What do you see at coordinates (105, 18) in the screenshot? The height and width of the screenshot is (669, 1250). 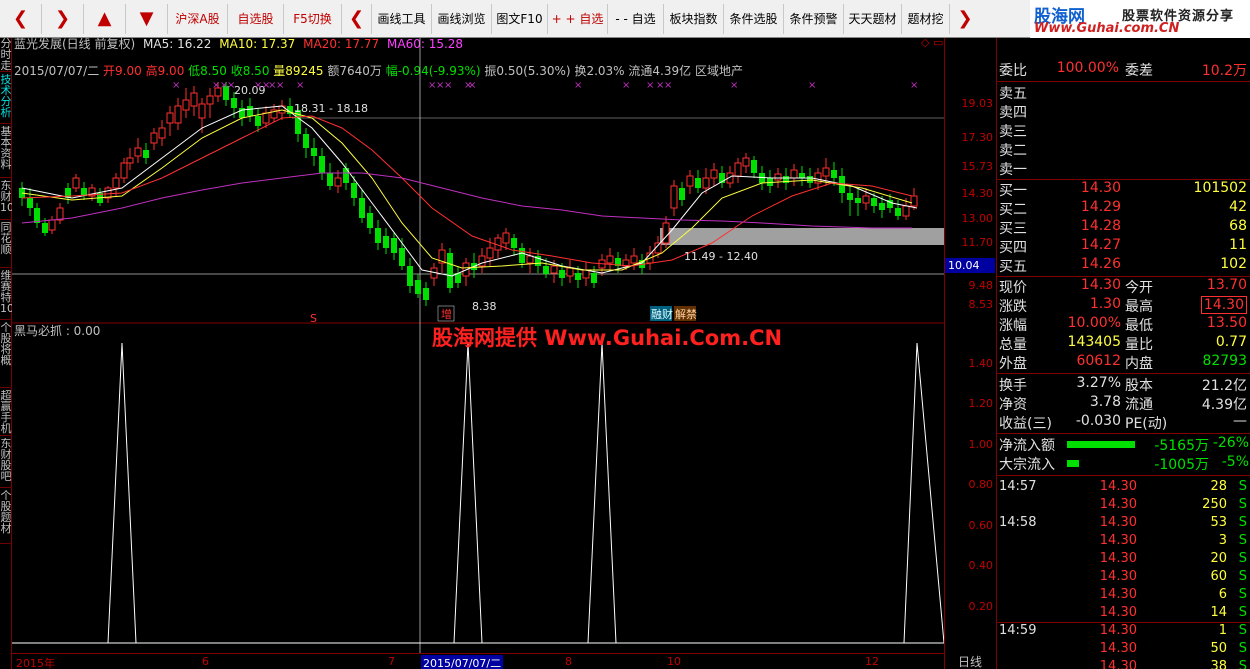 I see `up-arrow-icon: ▲` at bounding box center [105, 18].